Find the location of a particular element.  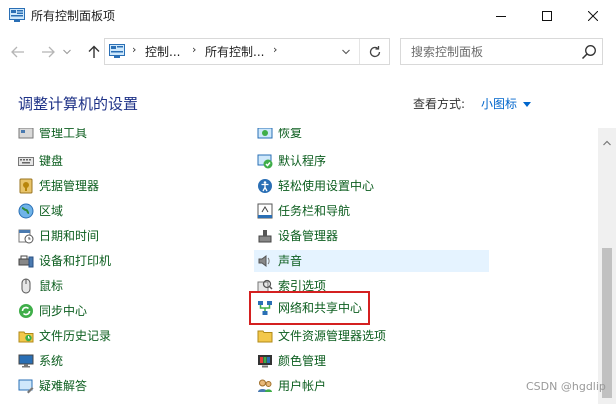

list-item-recovery: 恢复 is located at coordinates (279, 136).